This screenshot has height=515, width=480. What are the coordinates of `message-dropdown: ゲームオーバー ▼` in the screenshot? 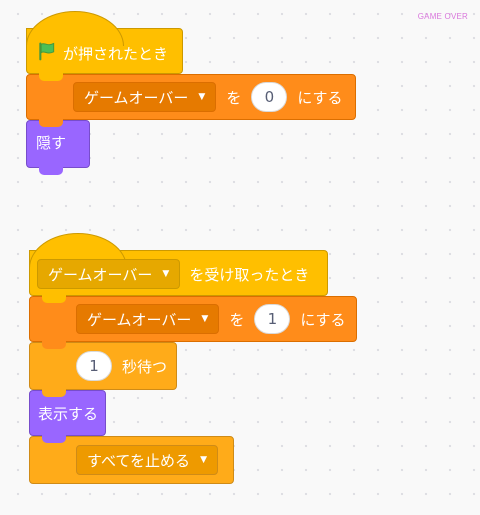 It's located at (109, 274).